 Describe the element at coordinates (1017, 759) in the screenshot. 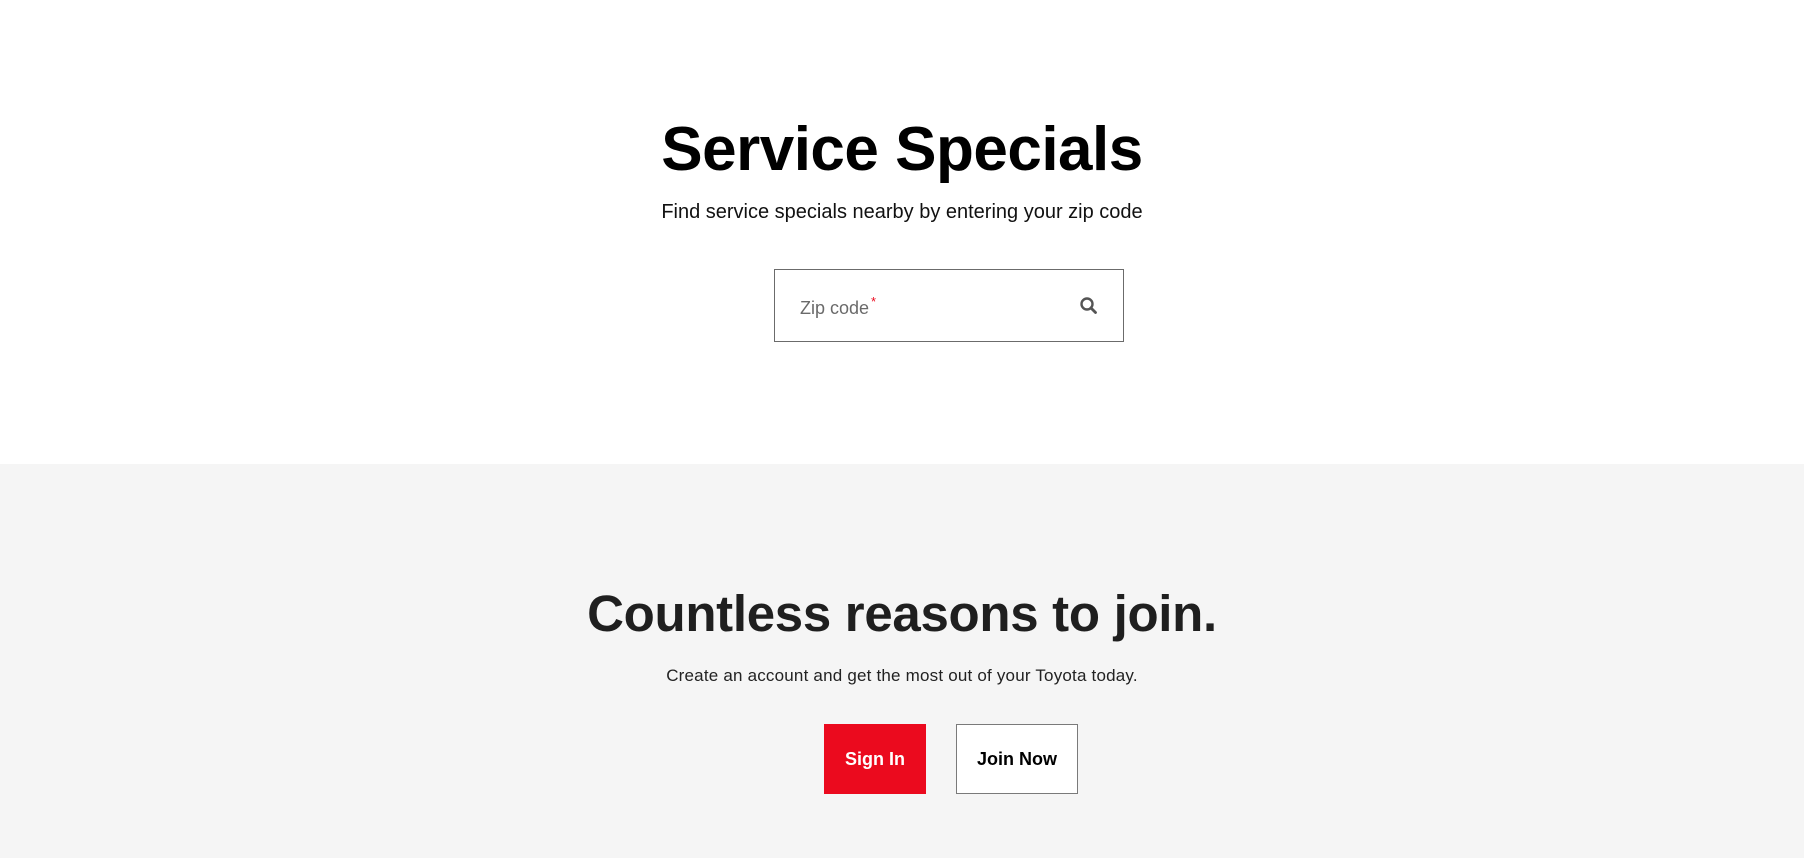

I see `join-now-button: Join Now` at that location.